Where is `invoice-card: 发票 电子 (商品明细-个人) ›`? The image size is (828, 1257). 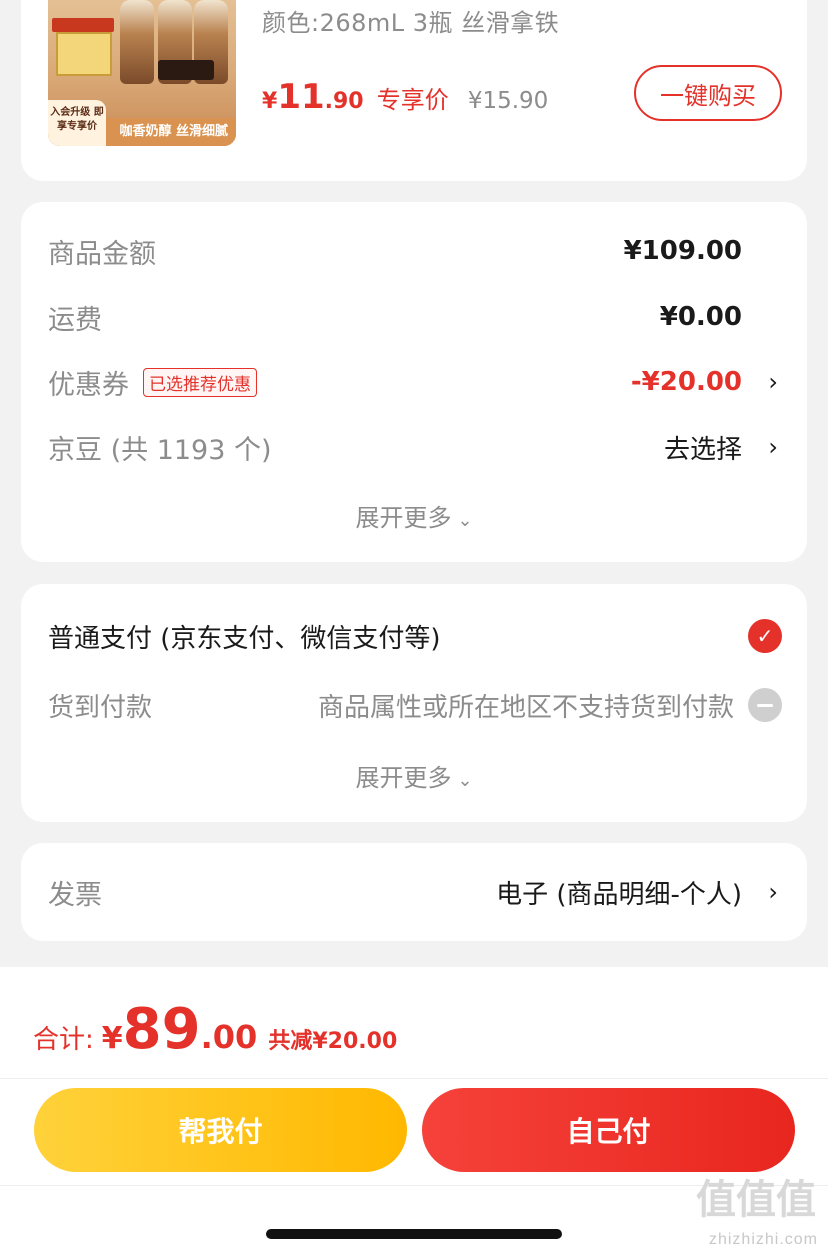
invoice-card: 发票 电子 (商品明细-个人) › is located at coordinates (414, 892).